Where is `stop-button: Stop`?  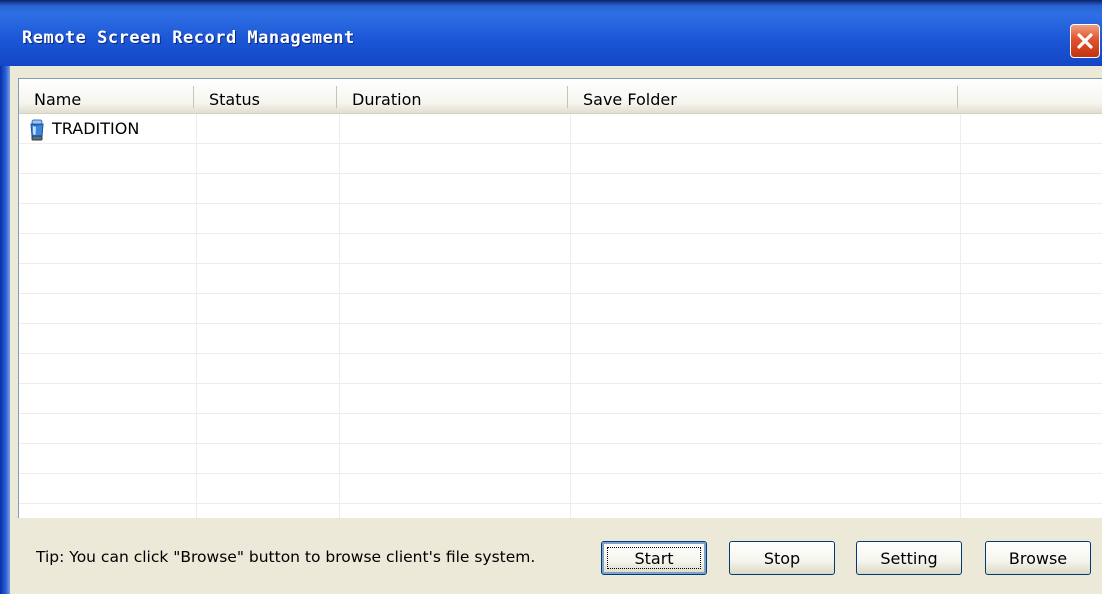
stop-button: Stop is located at coordinates (782, 558).